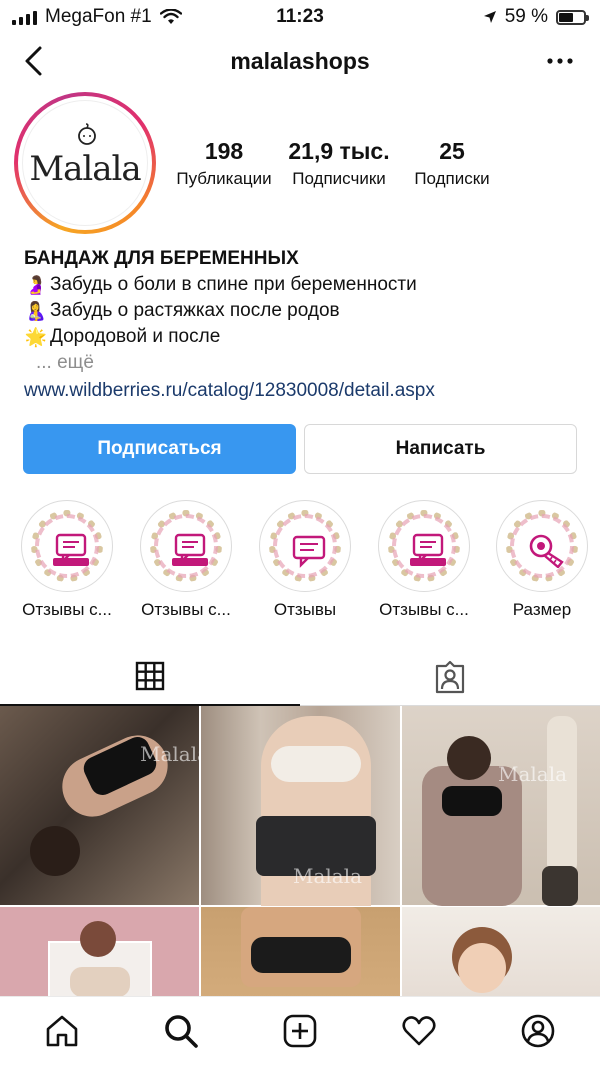 This screenshot has width=600, height=1066. I want to click on battery-percent: 59 %, so click(526, 16).